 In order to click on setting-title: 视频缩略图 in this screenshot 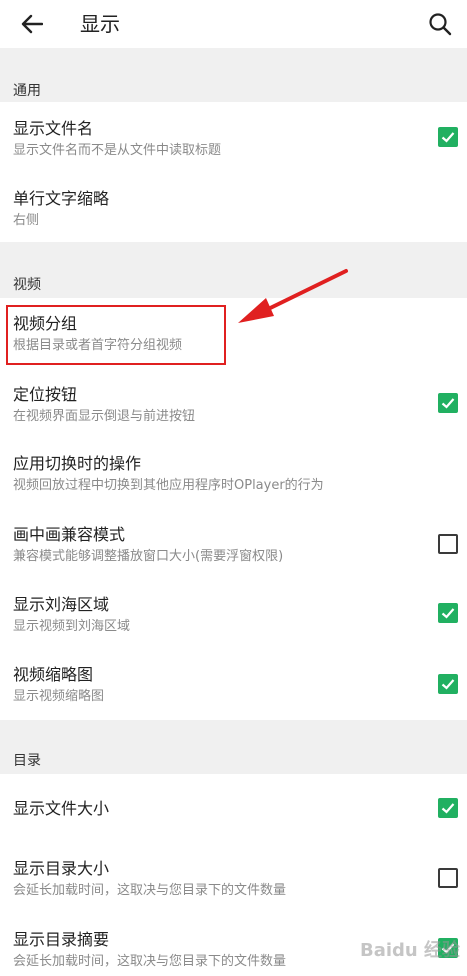, I will do `click(53, 674)`.